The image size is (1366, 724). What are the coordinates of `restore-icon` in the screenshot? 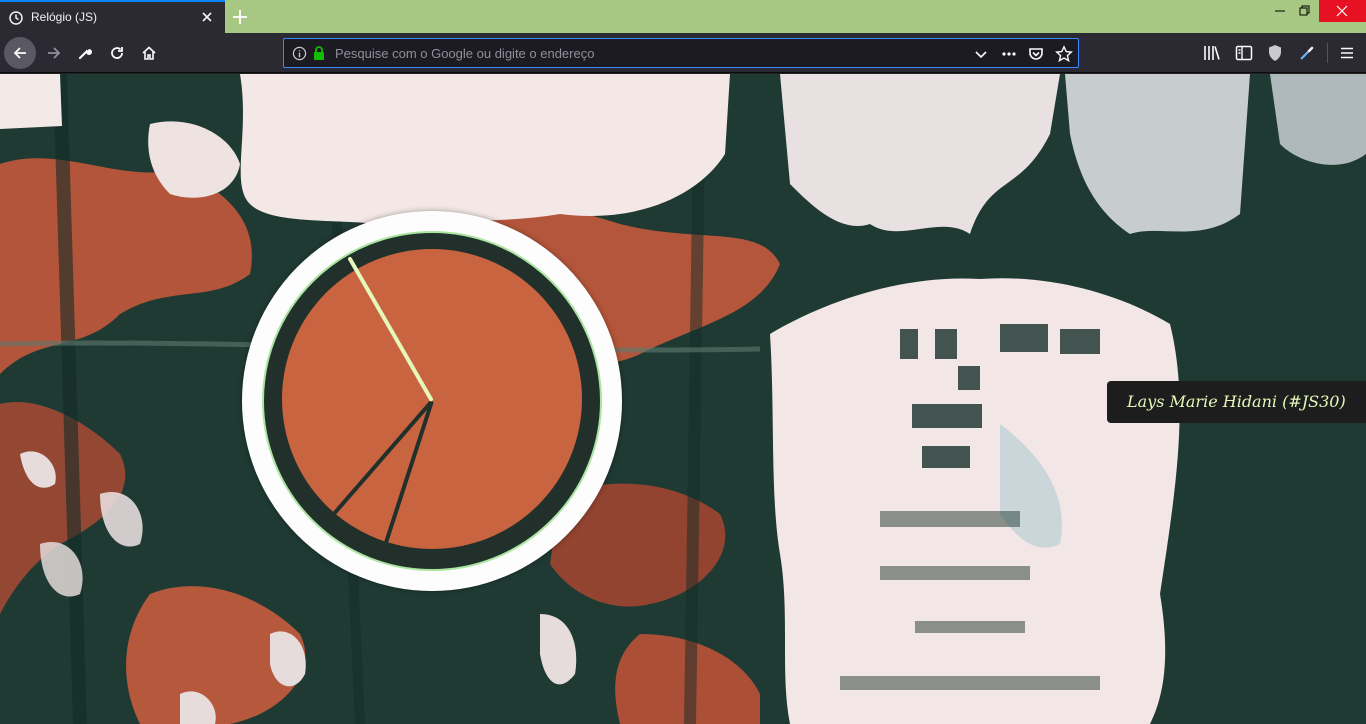 It's located at (1304, 10).